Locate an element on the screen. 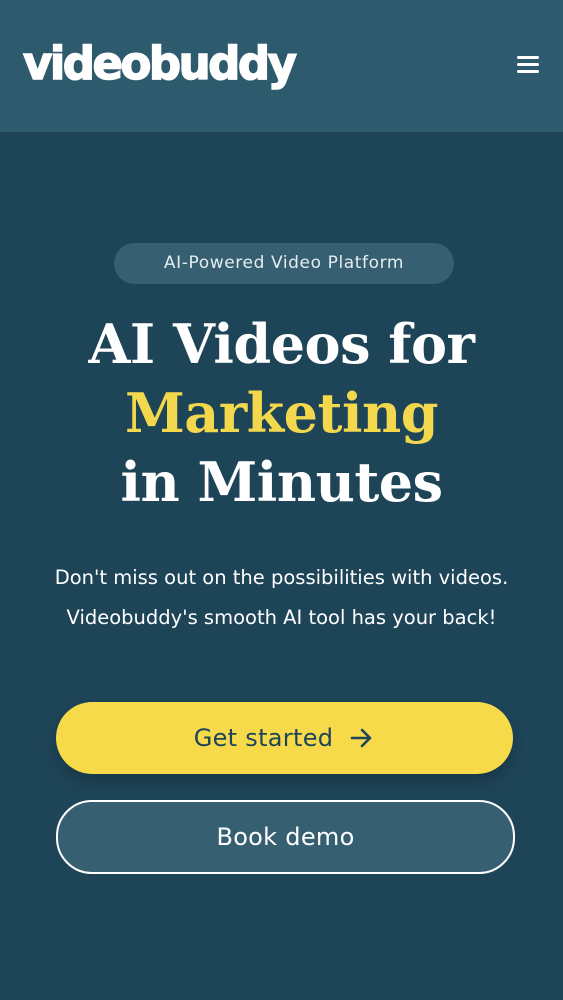 The image size is (563, 1000). get-started-label: Get started is located at coordinates (263, 738).